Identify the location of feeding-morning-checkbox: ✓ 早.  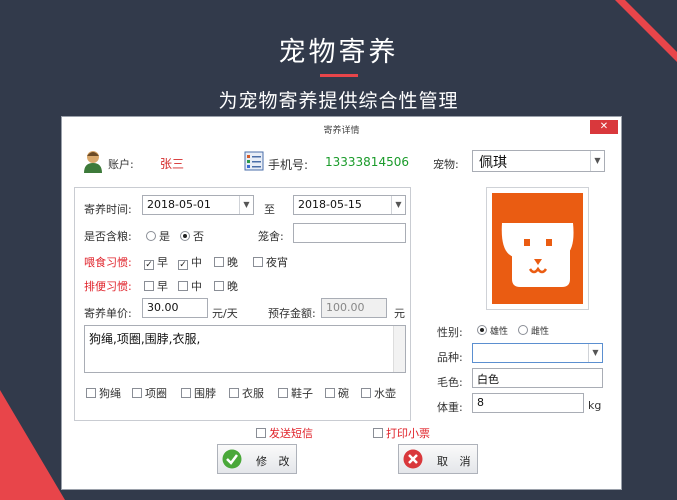
(156, 262).